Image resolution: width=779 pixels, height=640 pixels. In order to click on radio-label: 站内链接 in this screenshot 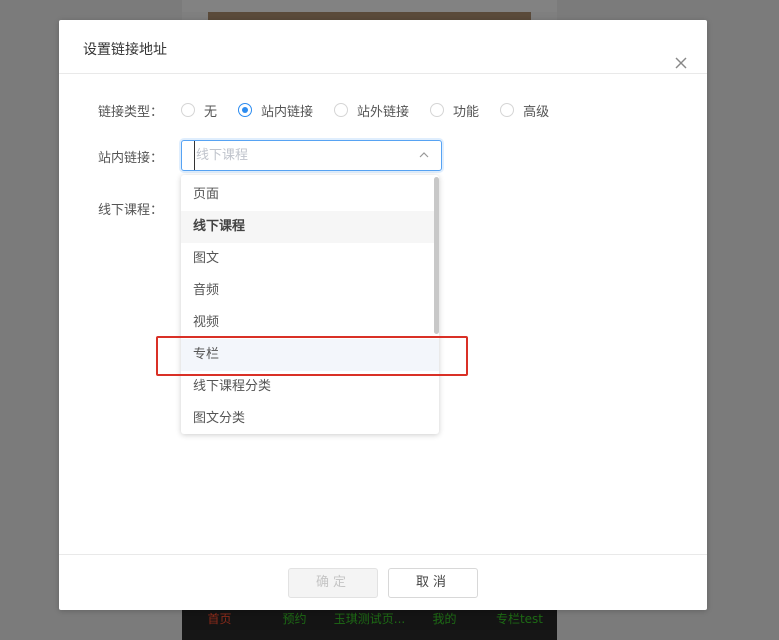, I will do `click(287, 112)`.